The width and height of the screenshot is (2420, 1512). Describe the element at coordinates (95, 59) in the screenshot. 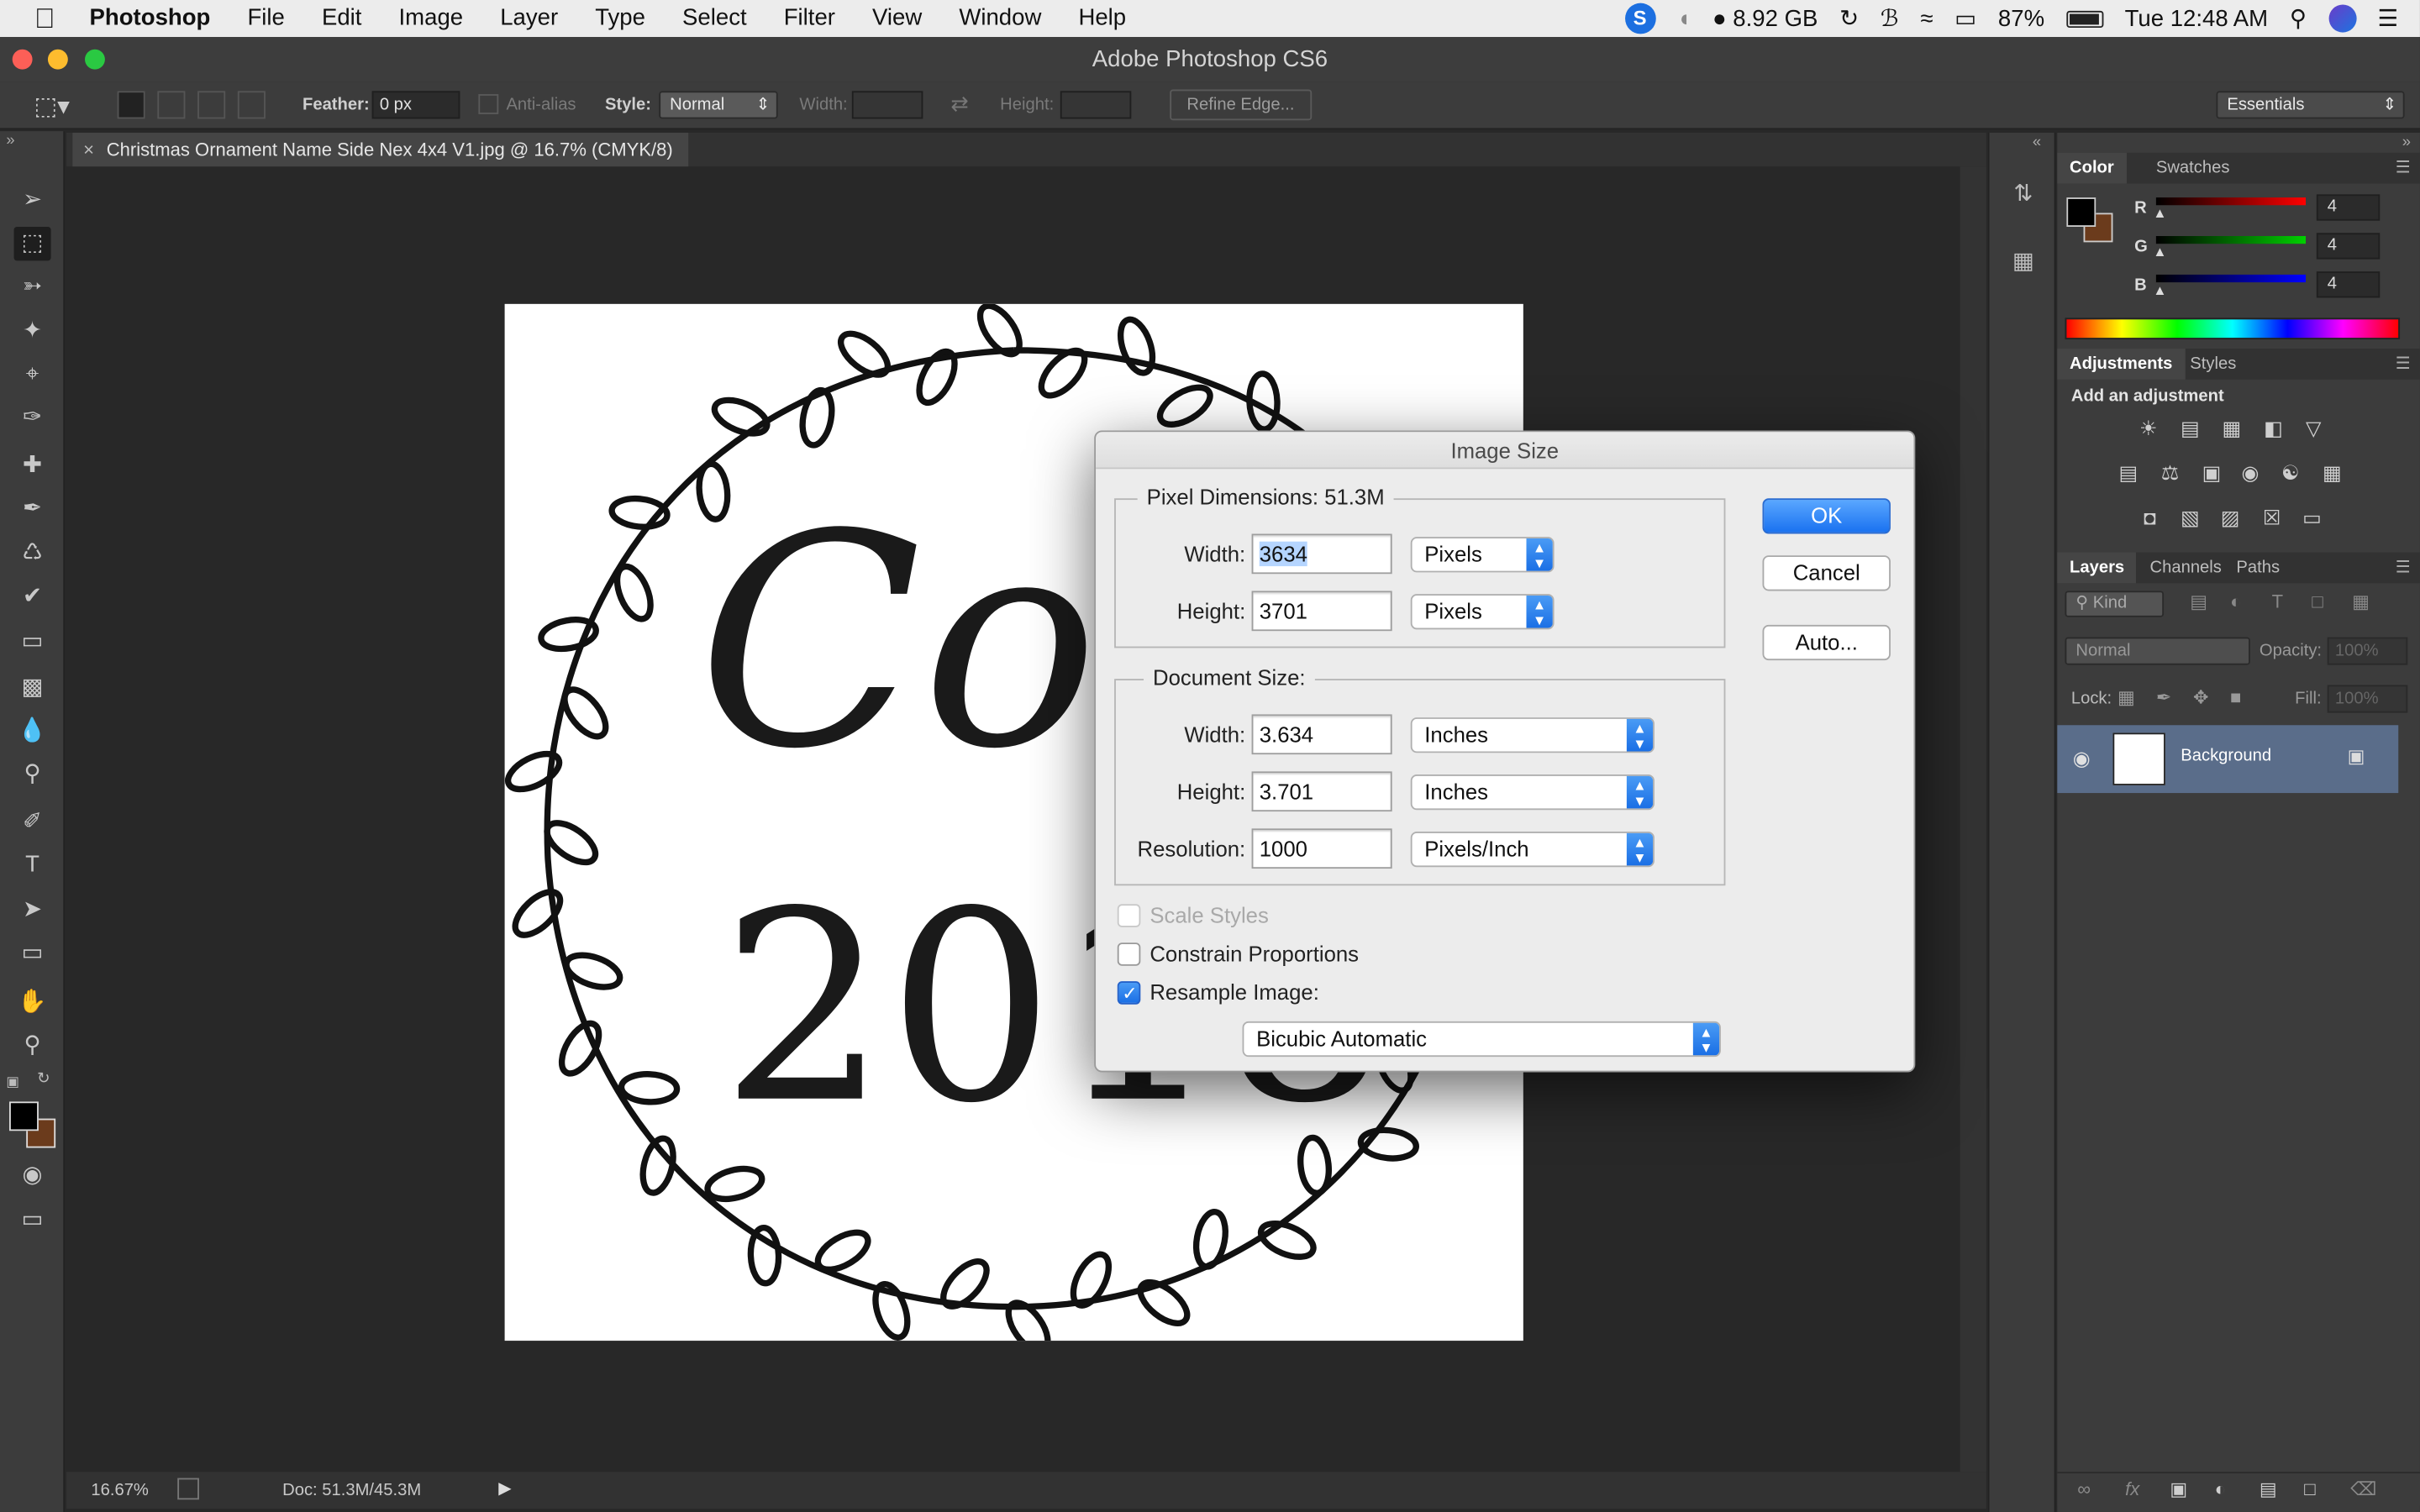

I see `zoom-window-button` at that location.